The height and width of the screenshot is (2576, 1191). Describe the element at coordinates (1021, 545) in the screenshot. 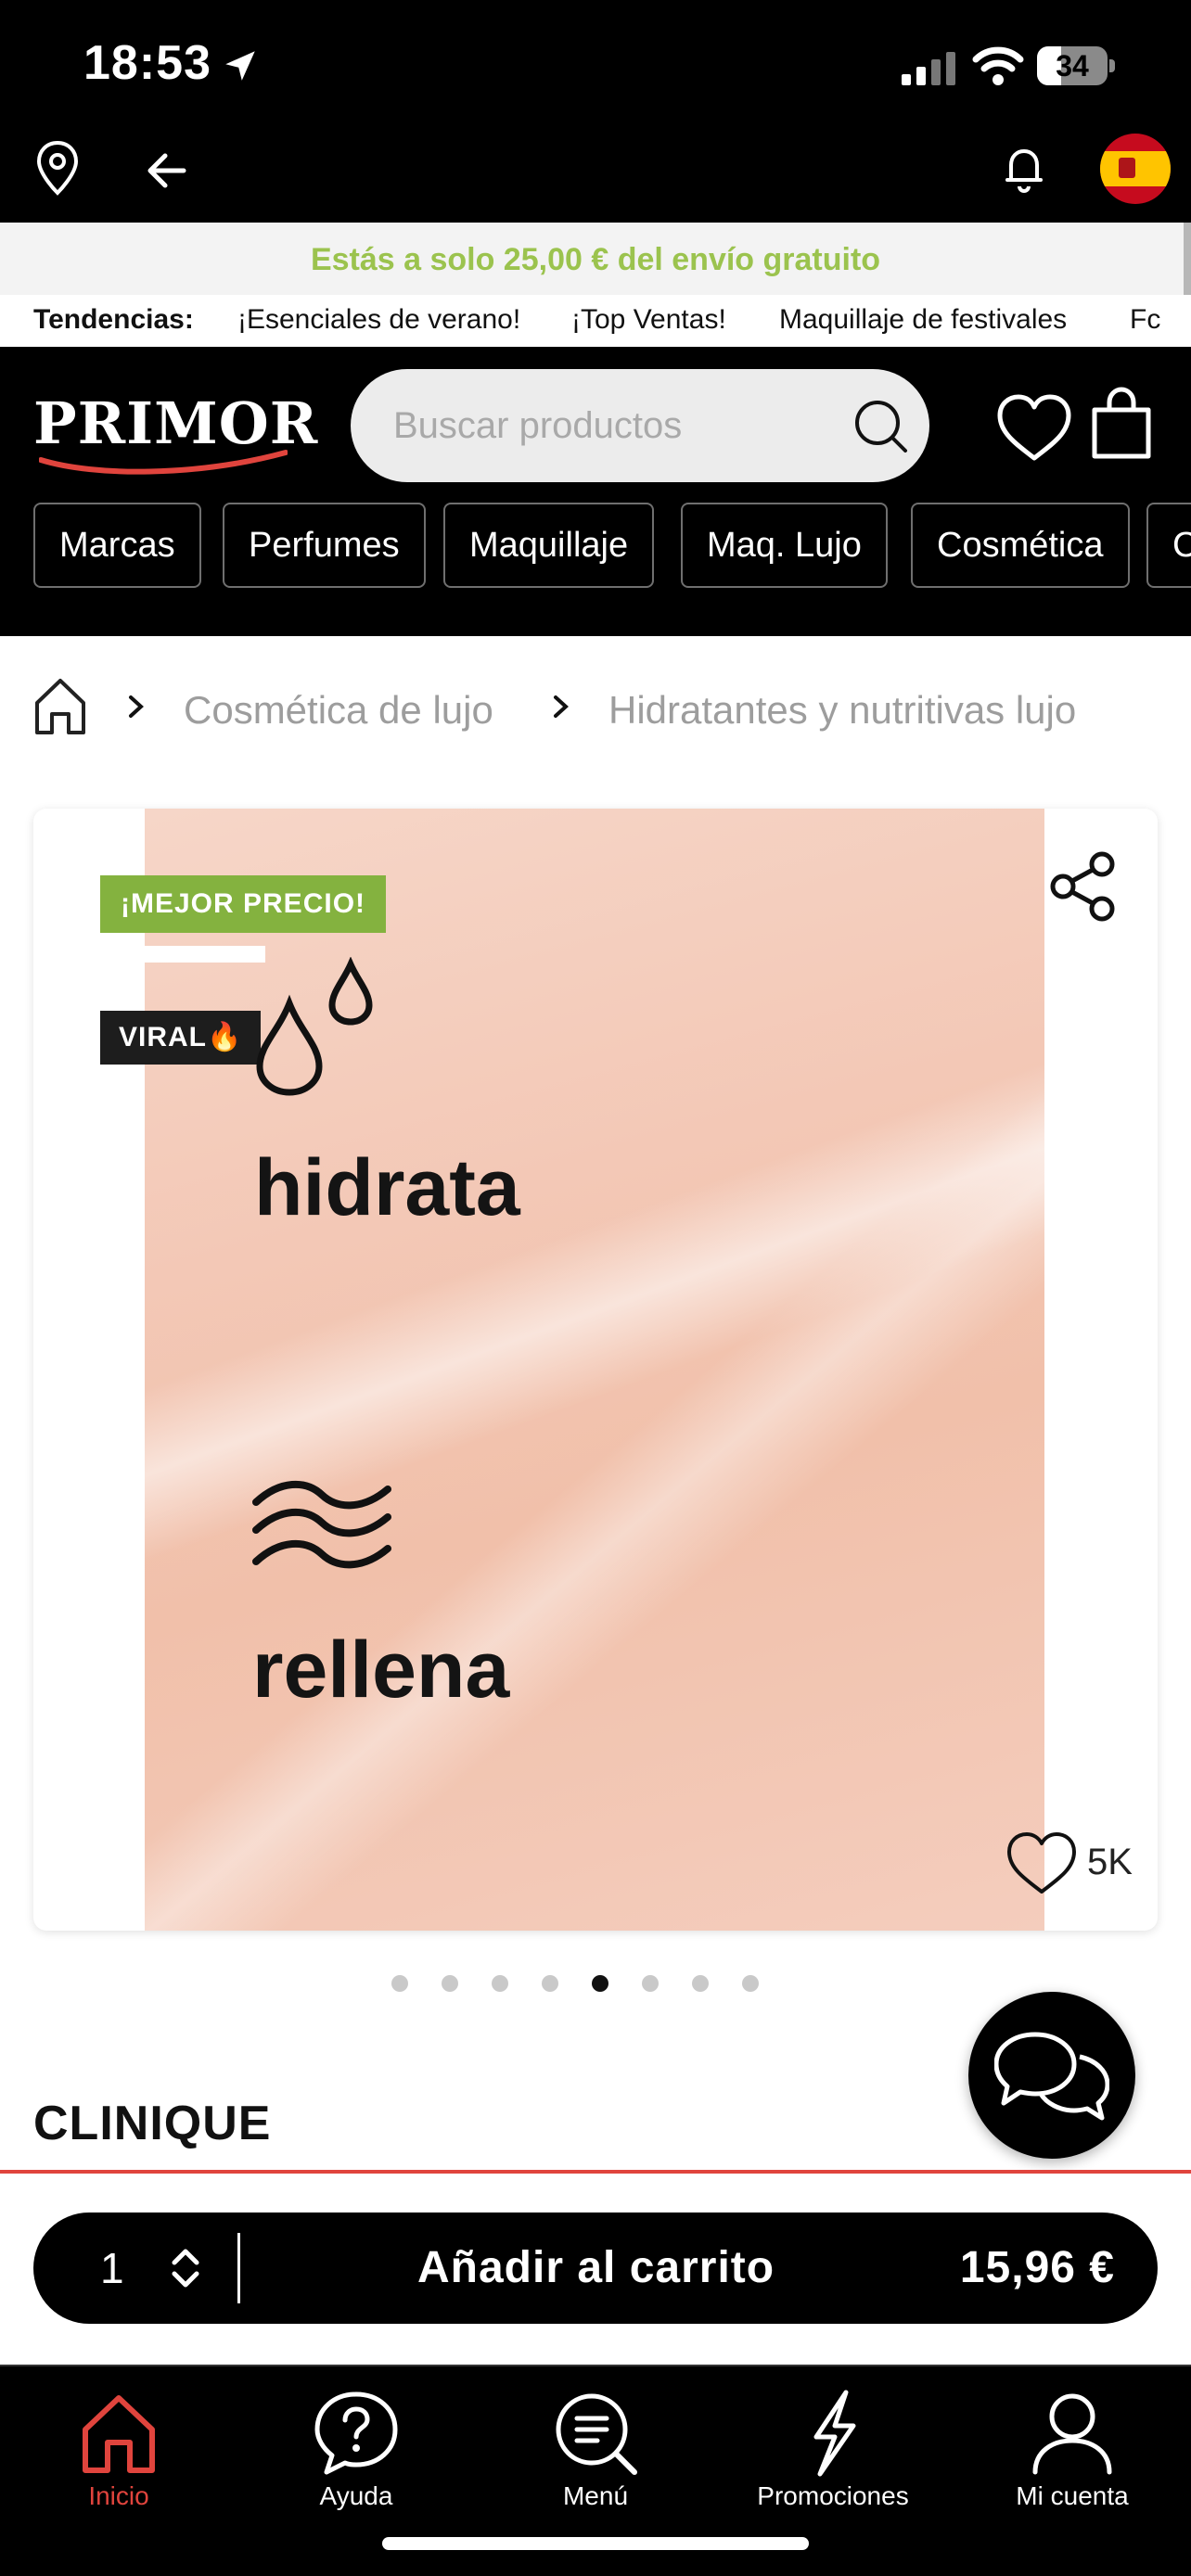

I see `category-chip-cosmetica: Cosmética` at that location.